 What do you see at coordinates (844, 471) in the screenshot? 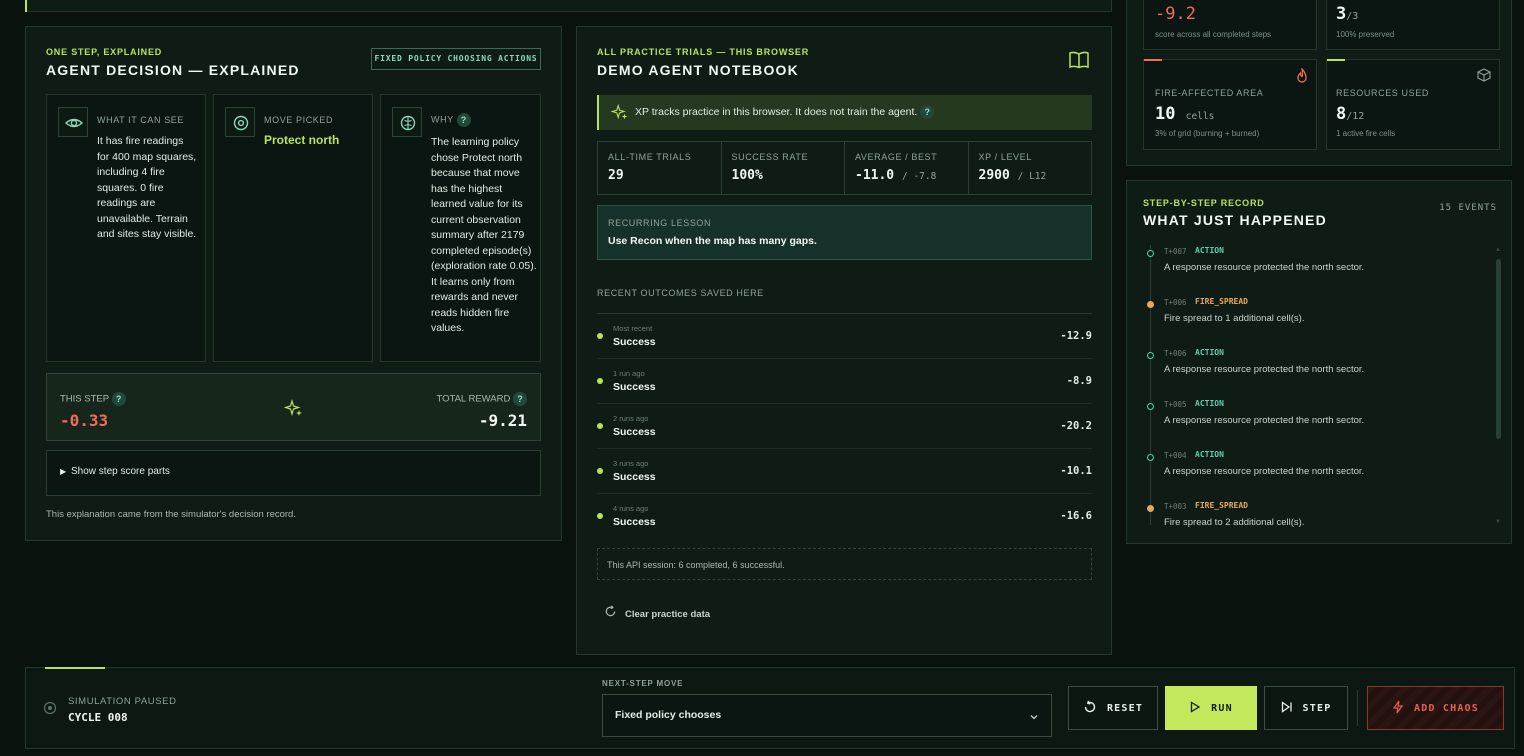
I see `outcome-row: 3 runs ago Success -10.1` at bounding box center [844, 471].